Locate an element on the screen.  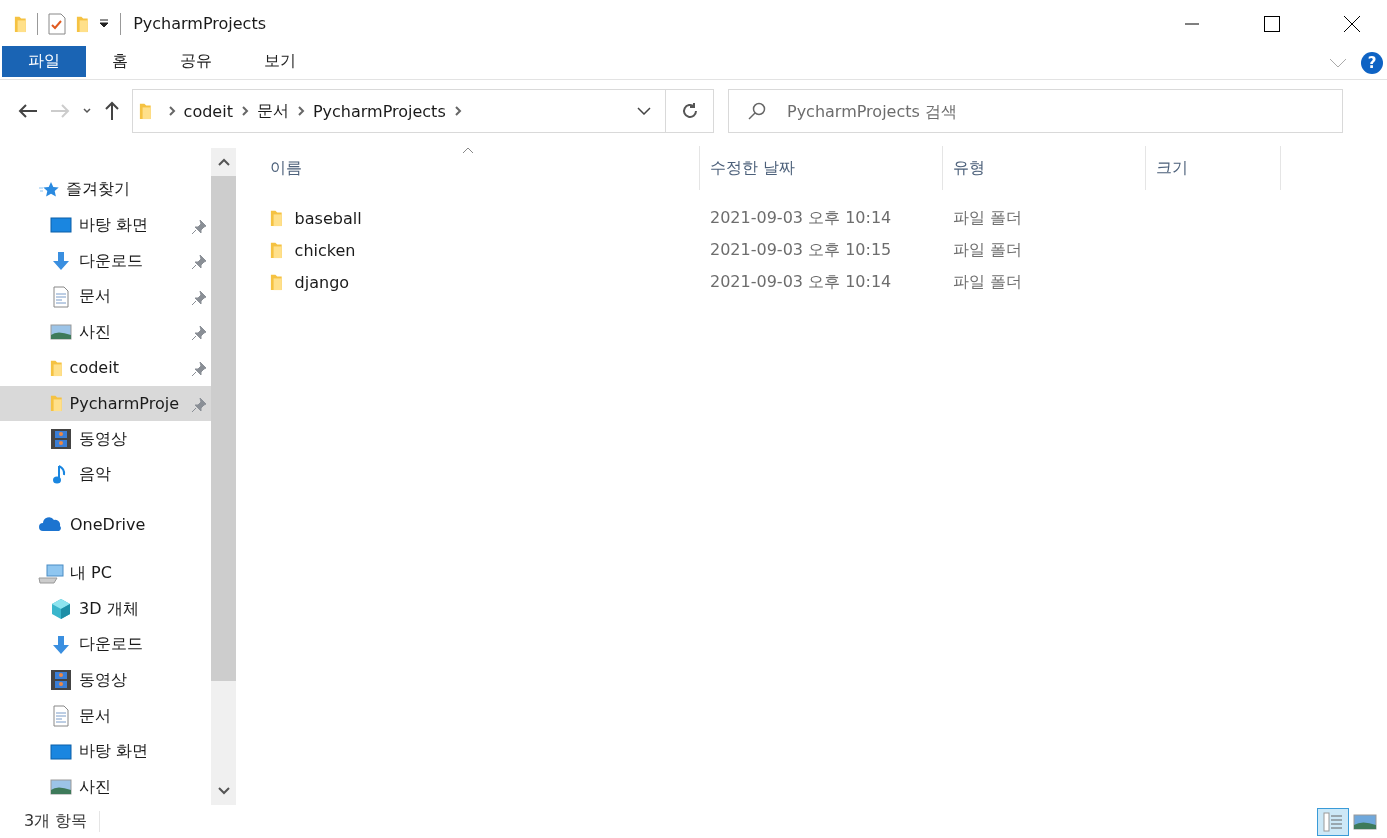
up-arrow-icon is located at coordinates (112, 111).